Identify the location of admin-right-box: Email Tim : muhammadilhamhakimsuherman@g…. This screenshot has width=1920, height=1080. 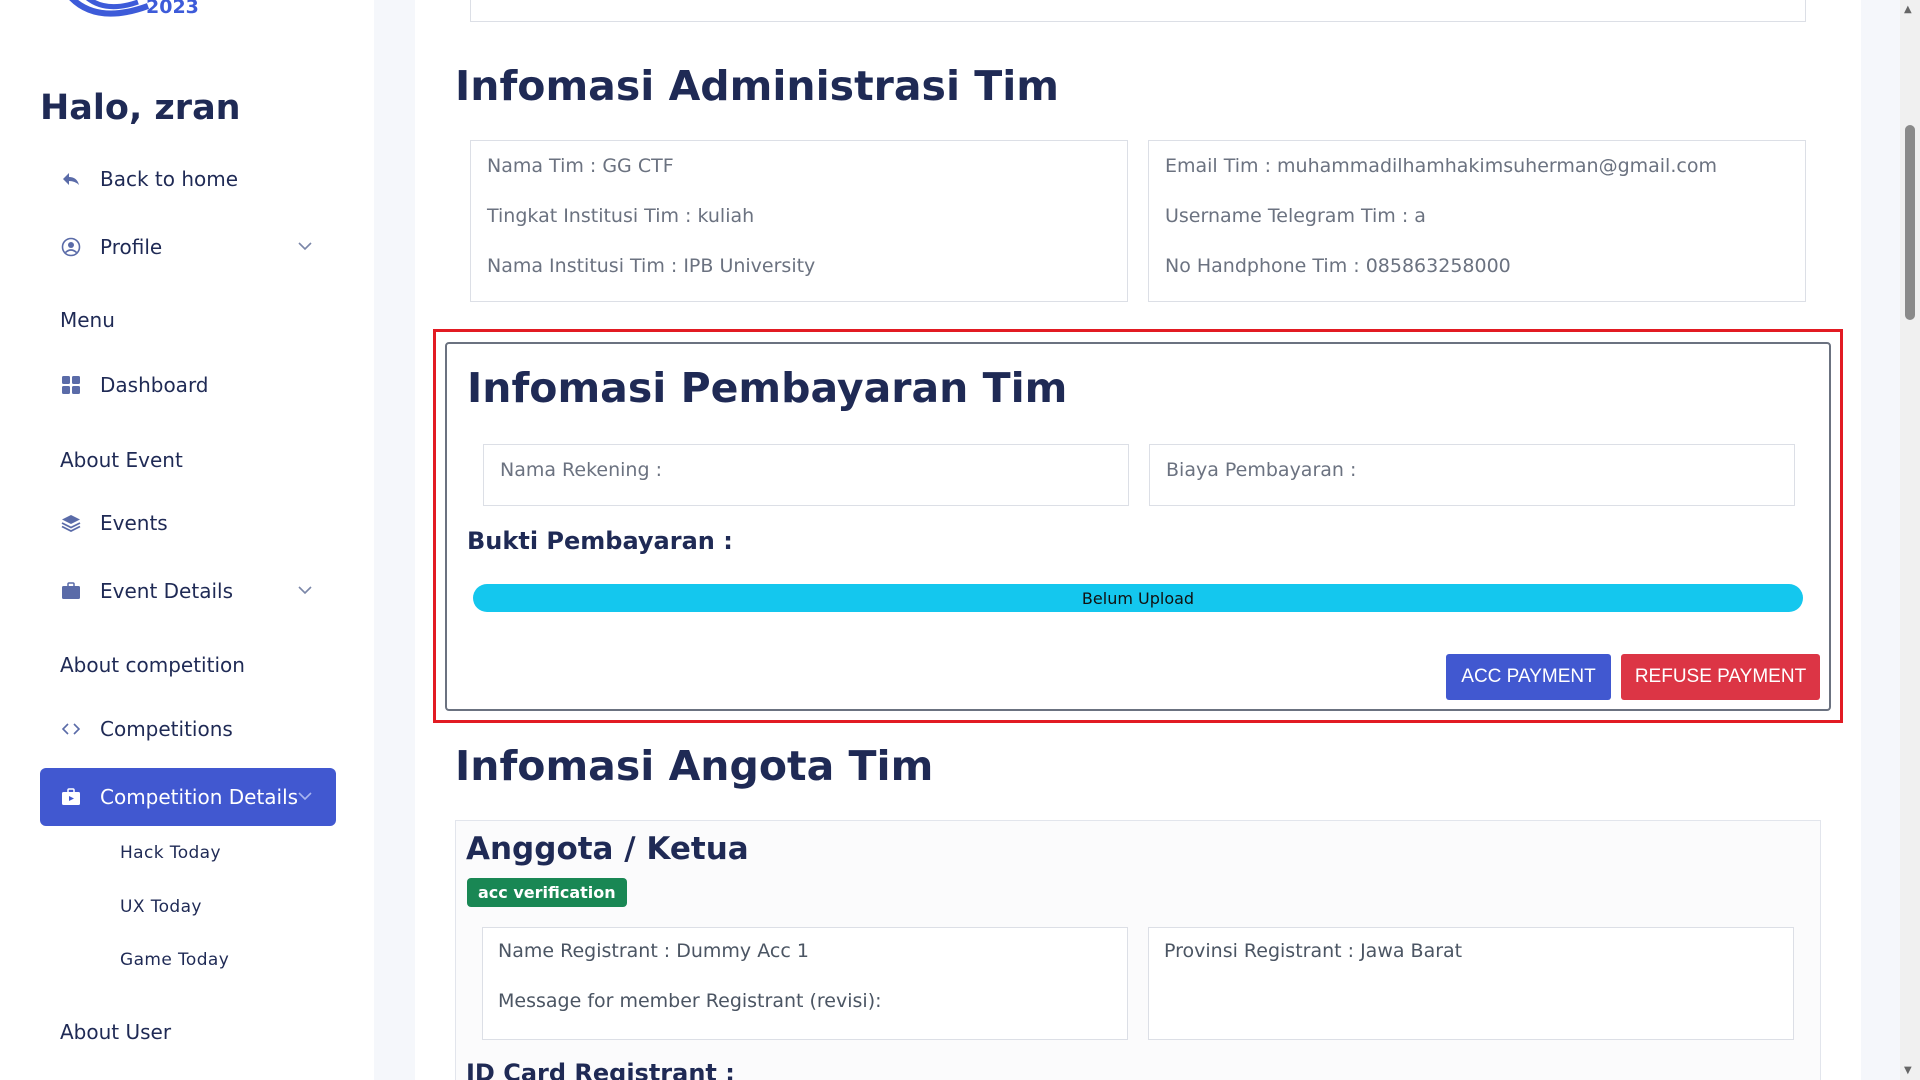
(1477, 221).